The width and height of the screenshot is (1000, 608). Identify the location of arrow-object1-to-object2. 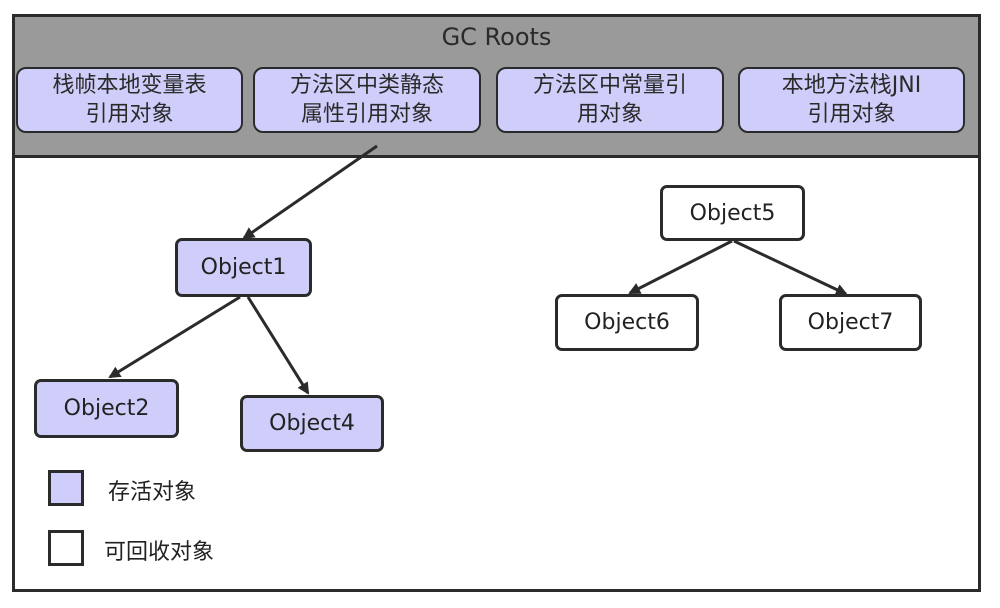
(174, 337).